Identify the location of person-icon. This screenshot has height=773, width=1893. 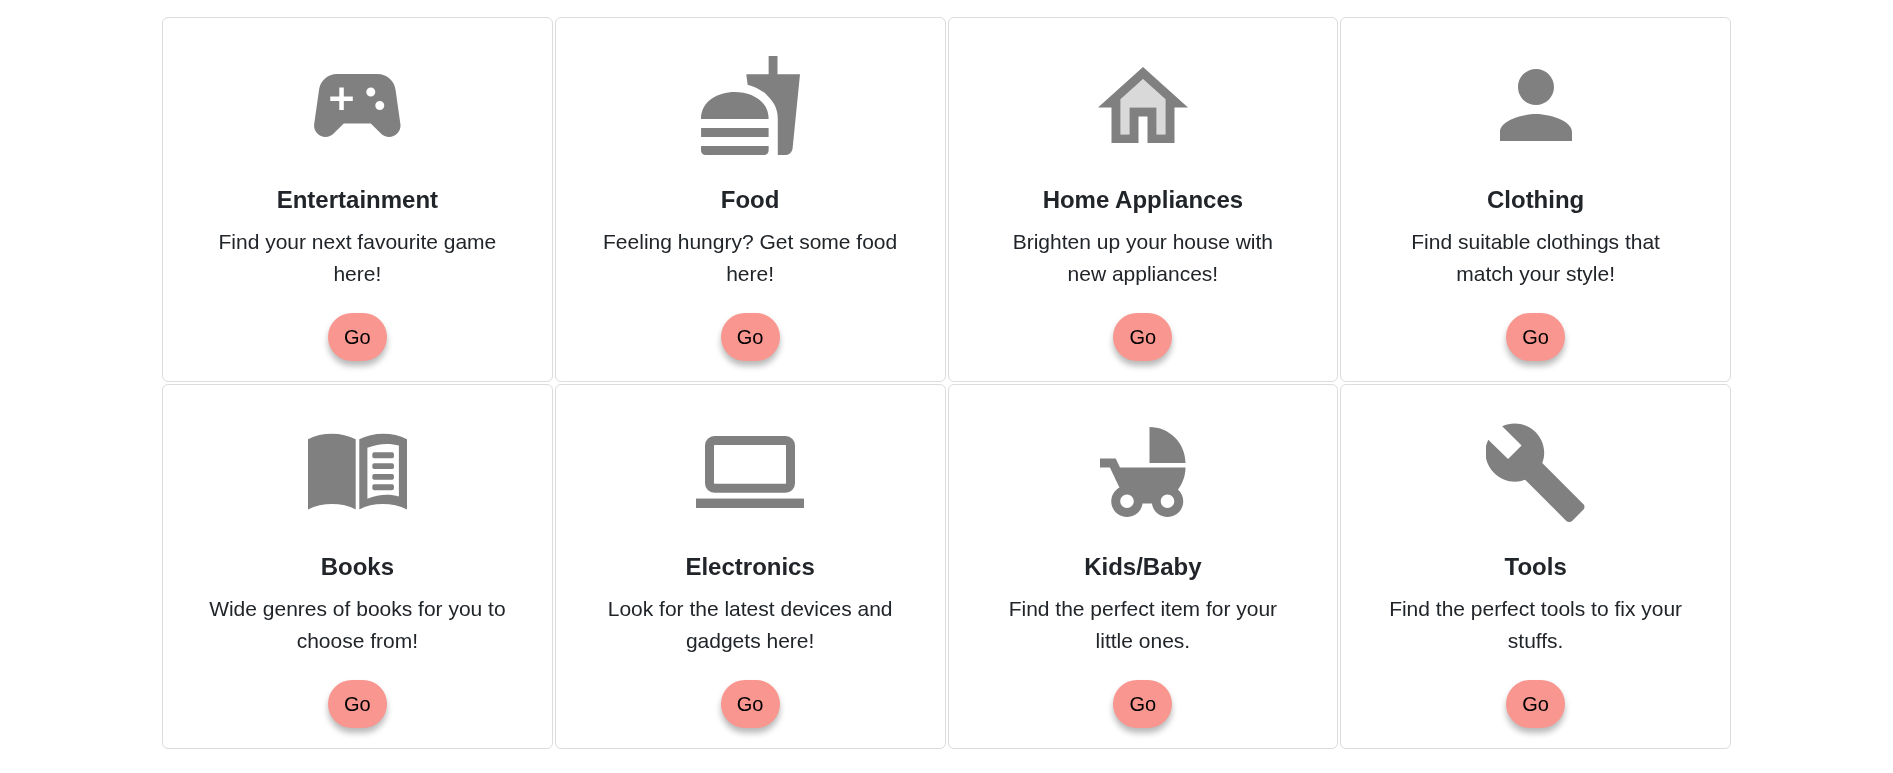
(1535, 105).